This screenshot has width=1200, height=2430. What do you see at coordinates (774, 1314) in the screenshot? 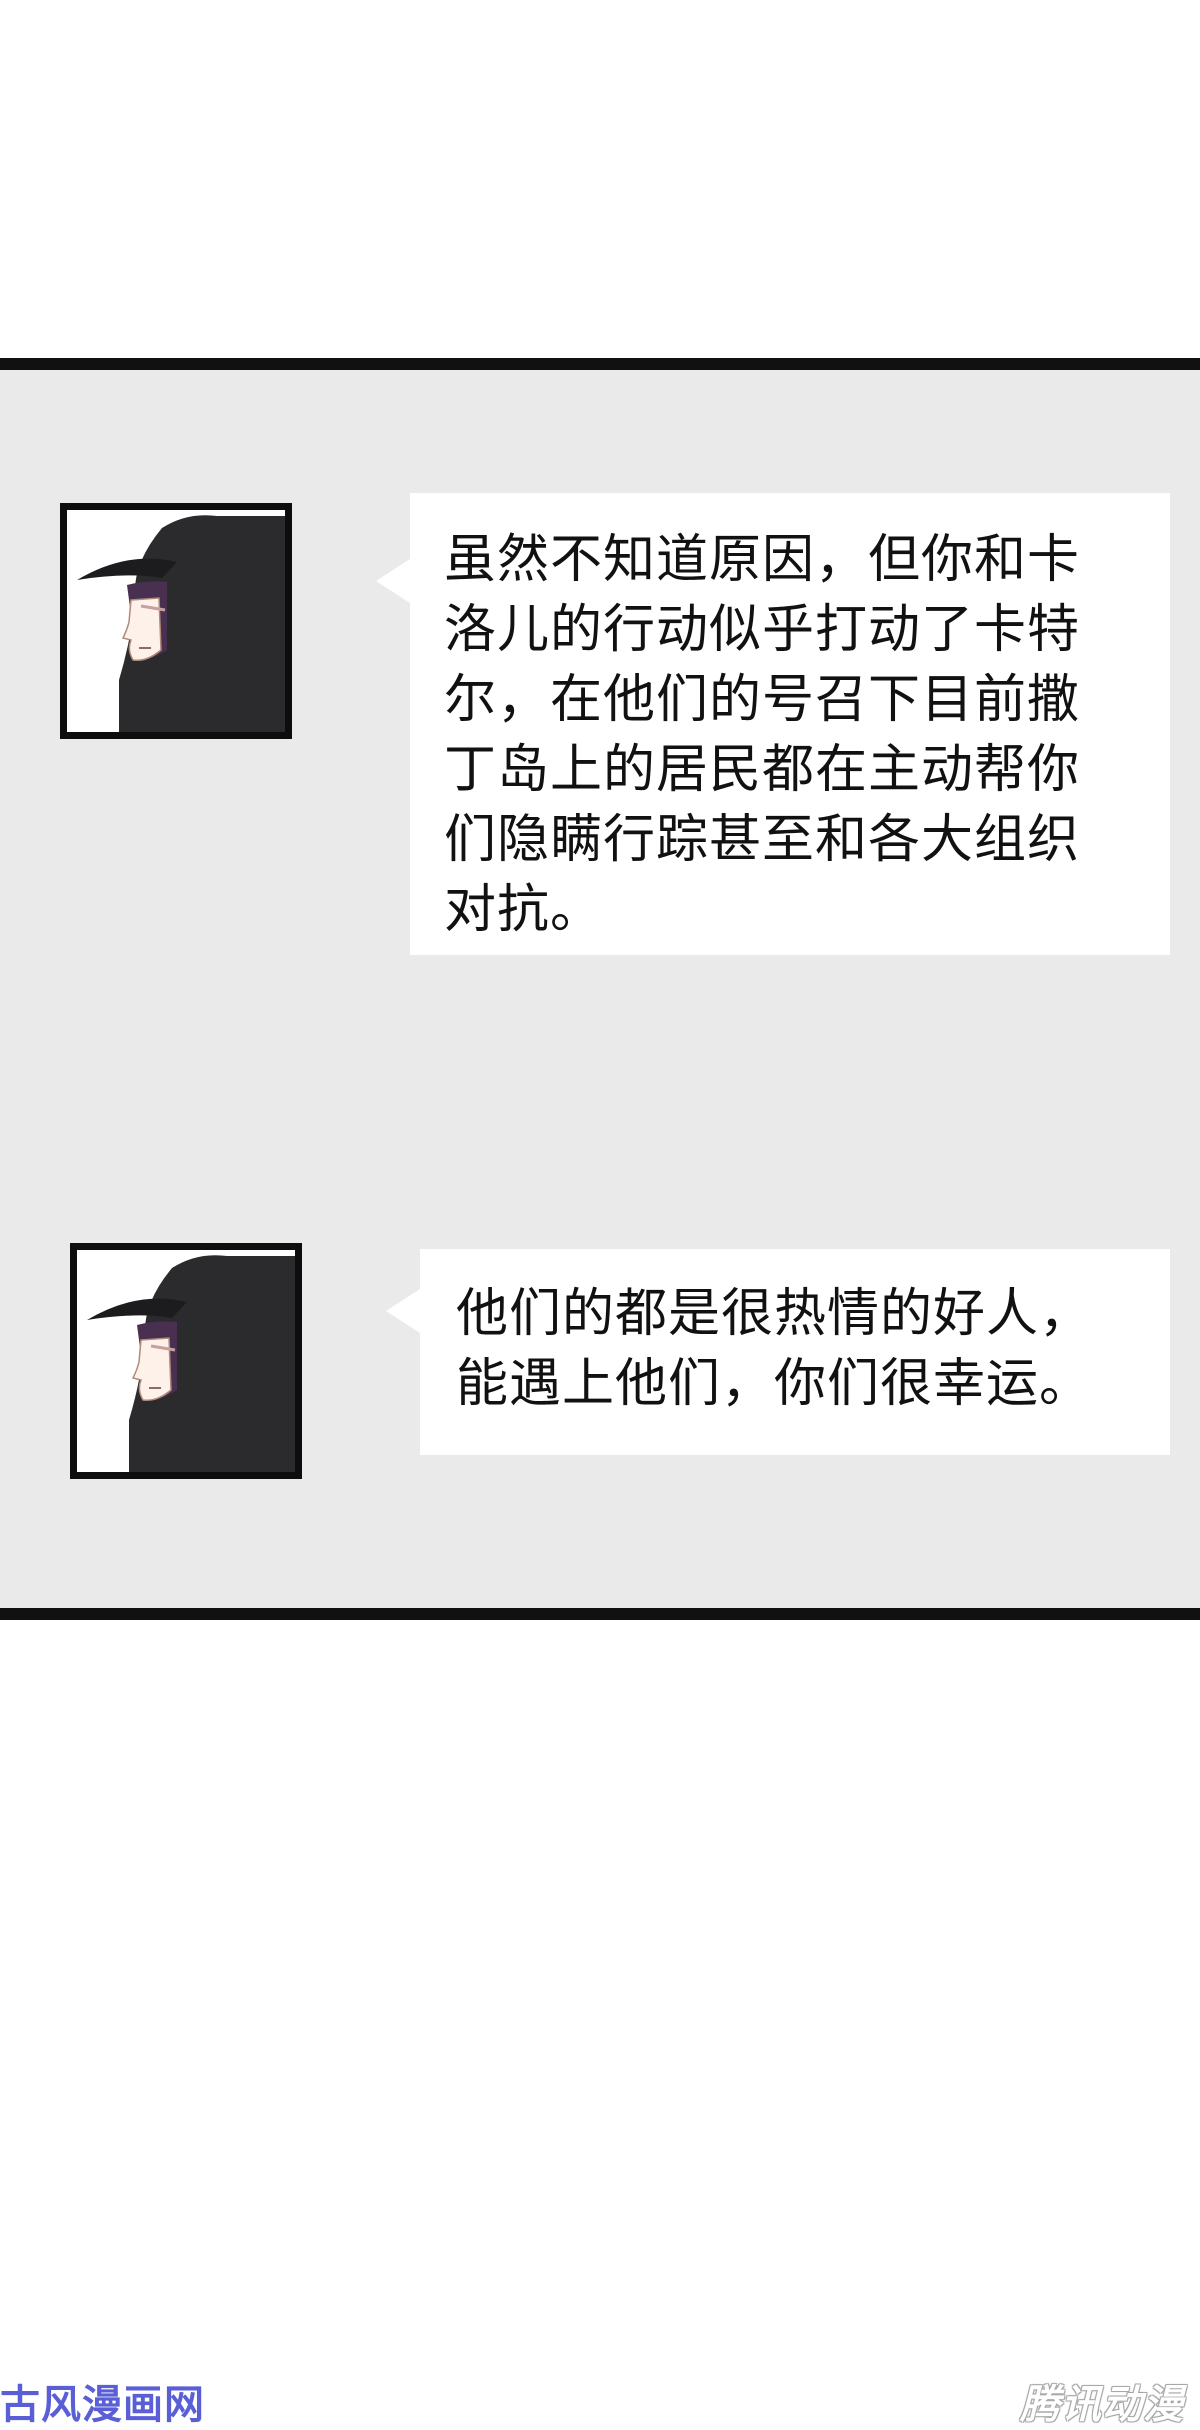
I see `dialogue-line: 他们的都是很热情的好人，` at bounding box center [774, 1314].